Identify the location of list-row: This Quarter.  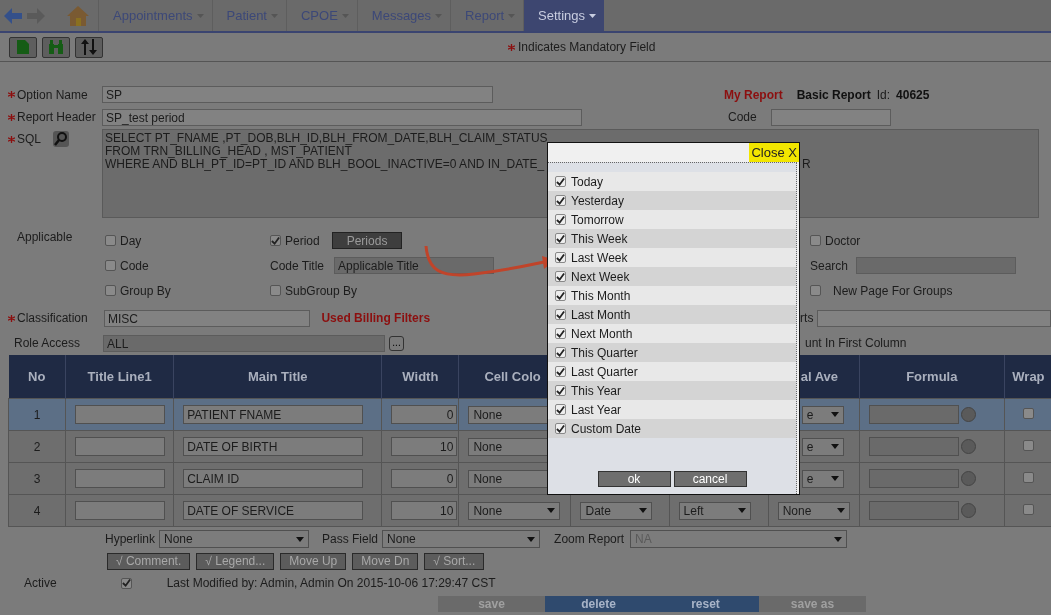
(672, 352).